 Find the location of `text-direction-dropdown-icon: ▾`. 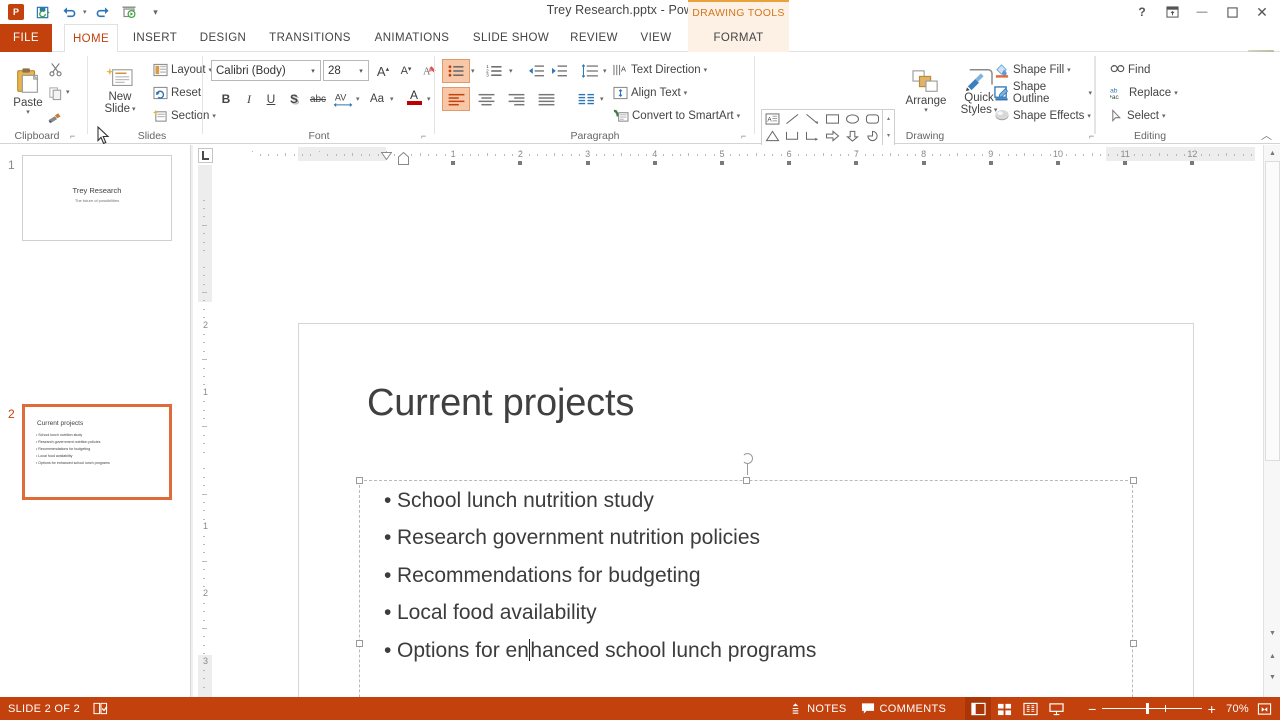

text-direction-dropdown-icon: ▾ is located at coordinates (706, 70).